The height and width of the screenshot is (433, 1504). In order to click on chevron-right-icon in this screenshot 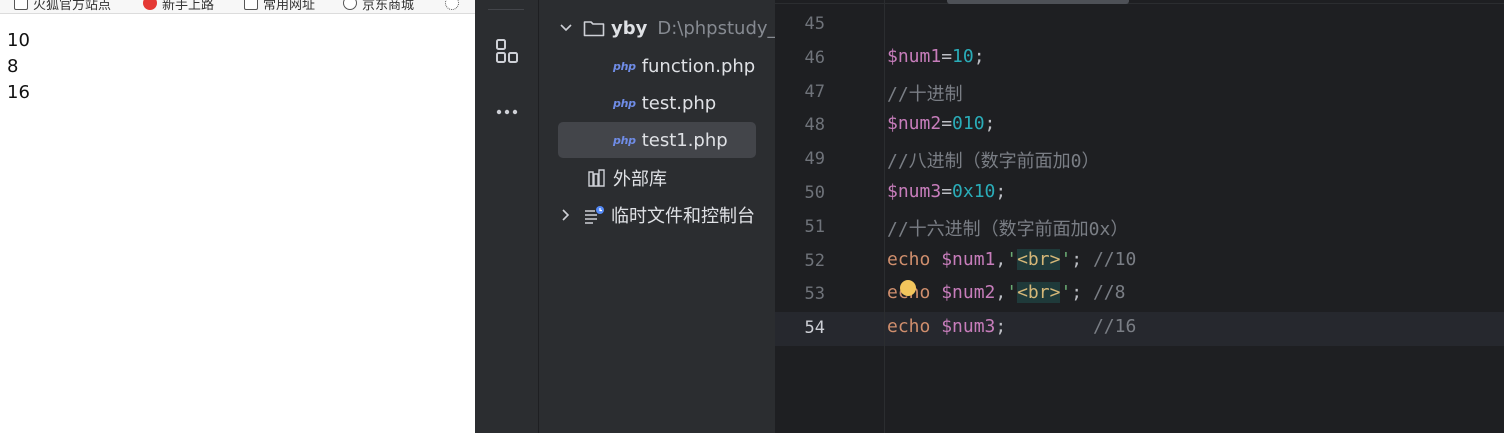, I will do `click(566, 215)`.